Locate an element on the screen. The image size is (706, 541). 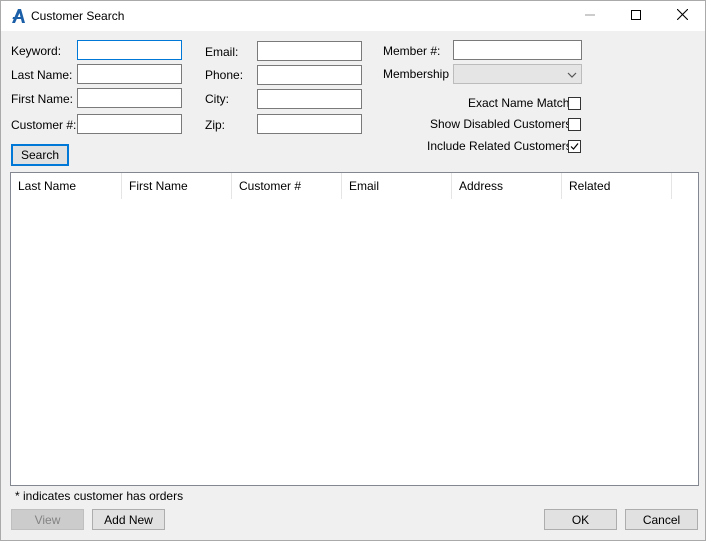
close-icon is located at coordinates (682, 15).